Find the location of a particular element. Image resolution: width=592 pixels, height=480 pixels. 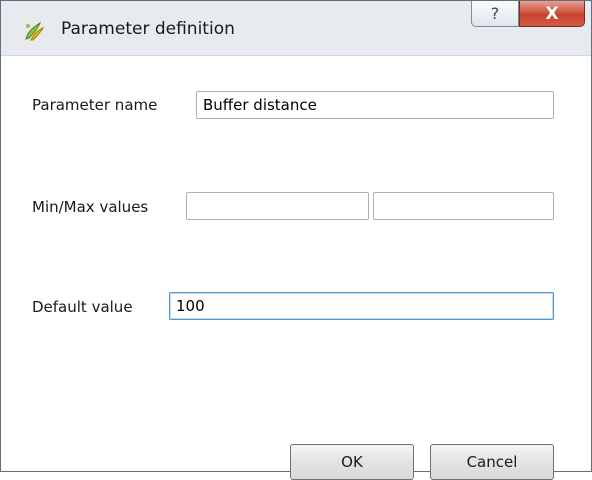

max-value-input is located at coordinates (463, 206).